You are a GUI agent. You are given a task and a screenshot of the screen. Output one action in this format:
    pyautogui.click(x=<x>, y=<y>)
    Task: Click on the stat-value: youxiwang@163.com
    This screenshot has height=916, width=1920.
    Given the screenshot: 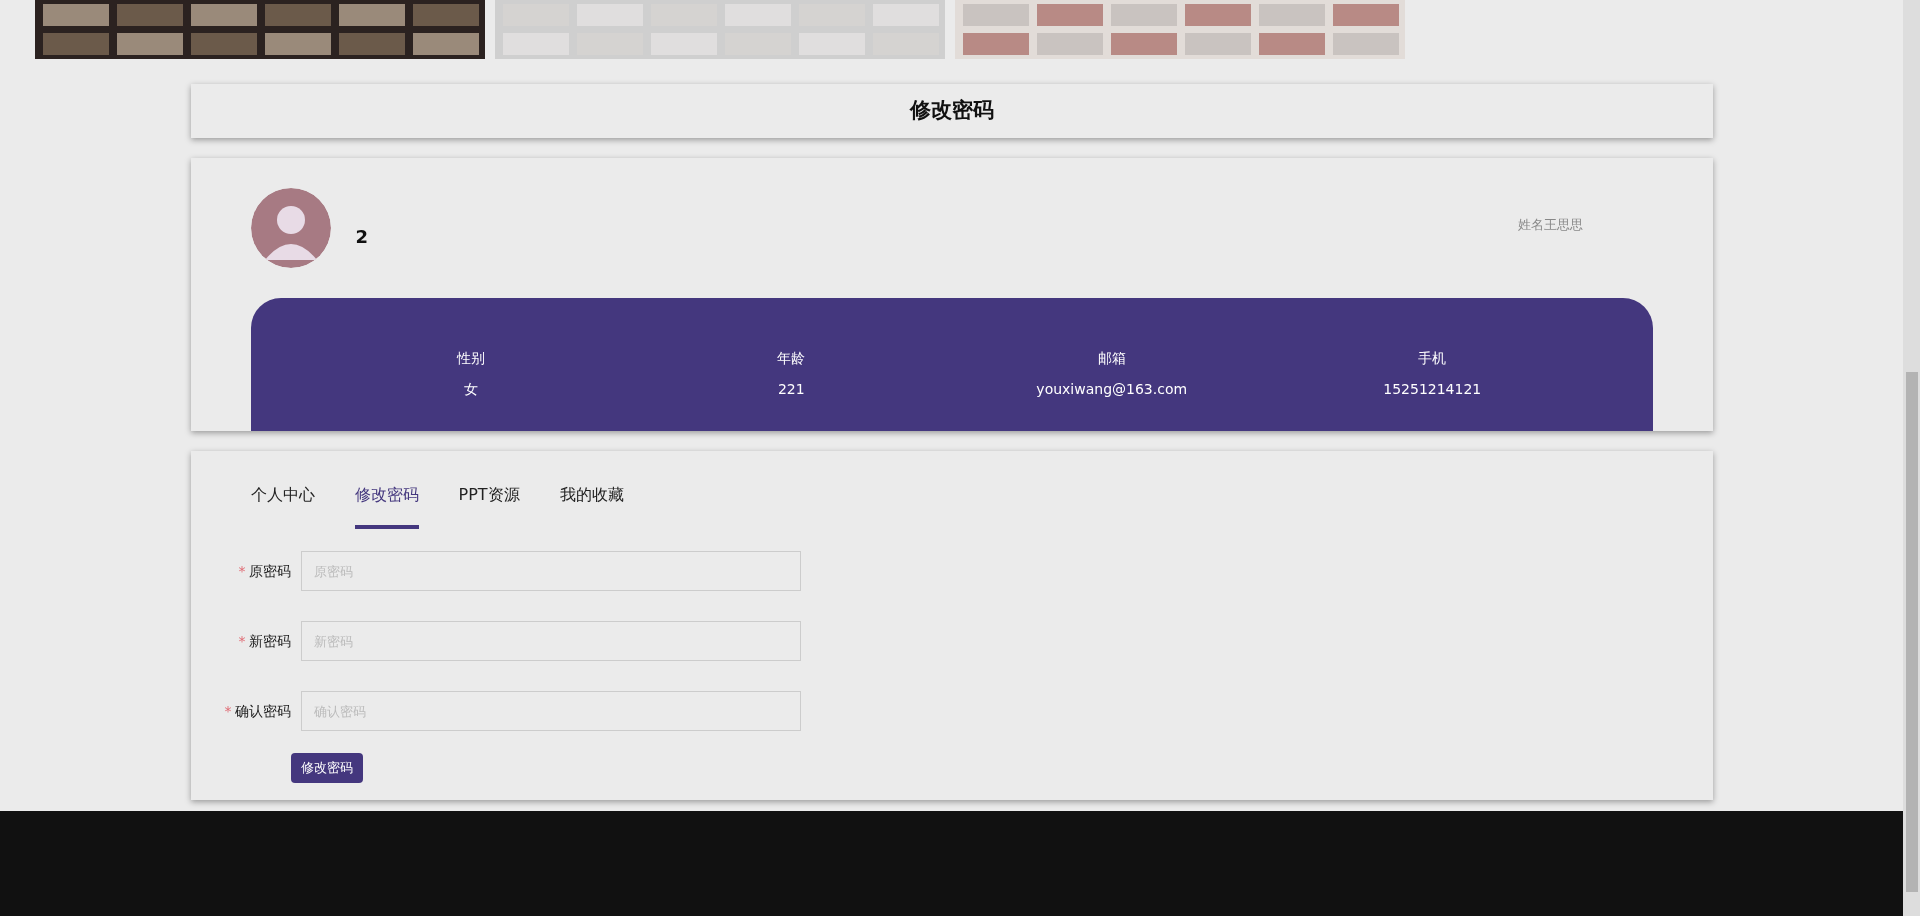 What is the action you would take?
    pyautogui.click(x=1112, y=389)
    